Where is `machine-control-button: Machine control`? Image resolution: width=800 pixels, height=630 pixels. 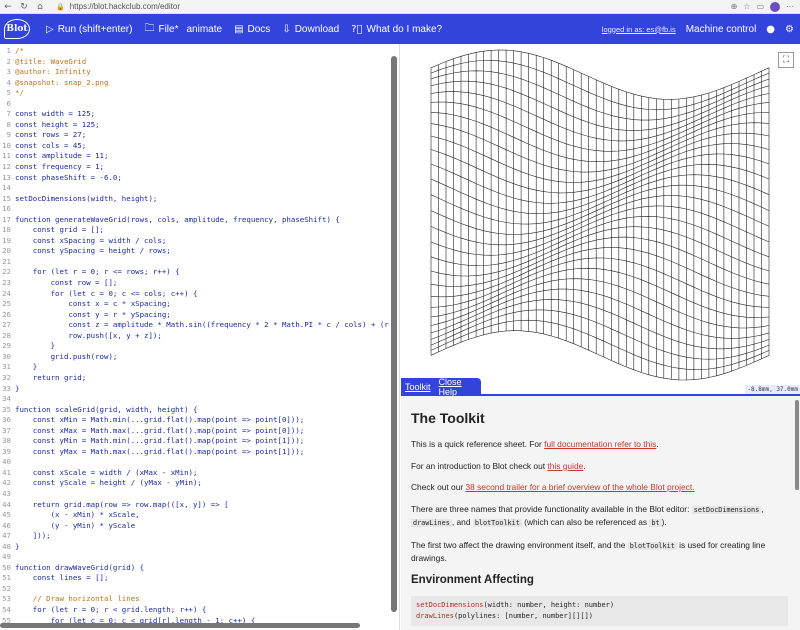
machine-control-button: Machine control is located at coordinates (721, 29).